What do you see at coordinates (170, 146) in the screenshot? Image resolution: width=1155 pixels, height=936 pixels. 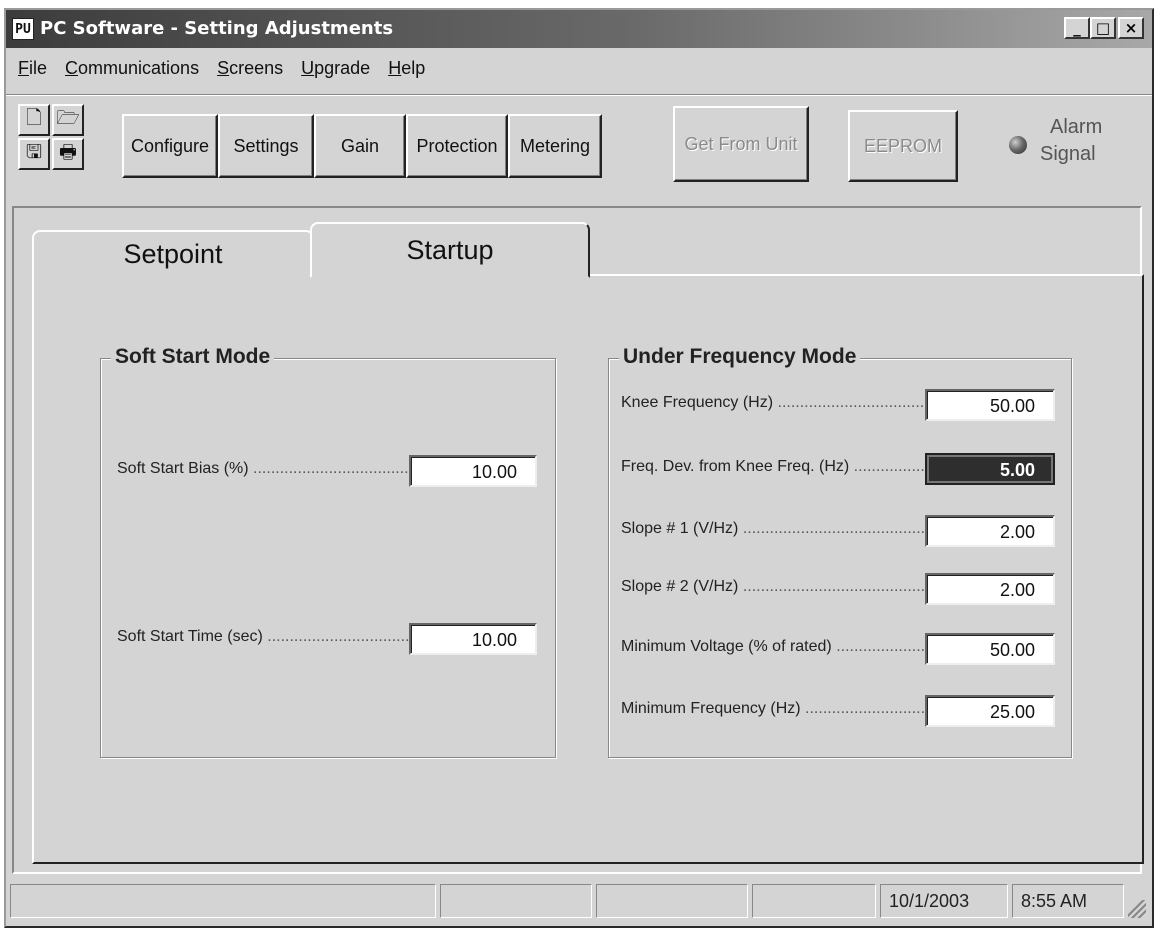 I see `configure-button: Configure` at bounding box center [170, 146].